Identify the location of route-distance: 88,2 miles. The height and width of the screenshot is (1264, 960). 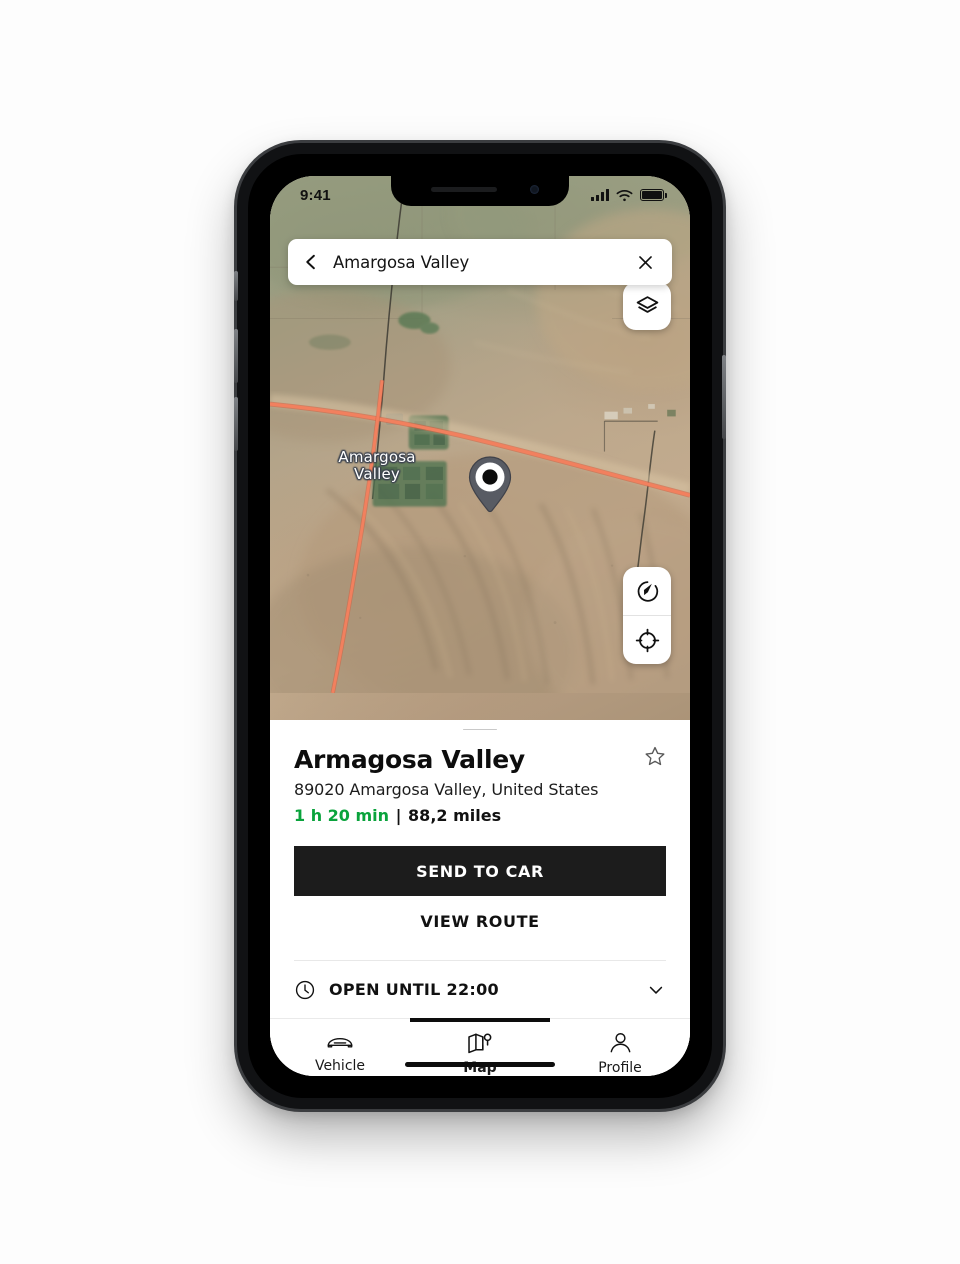
(455, 815).